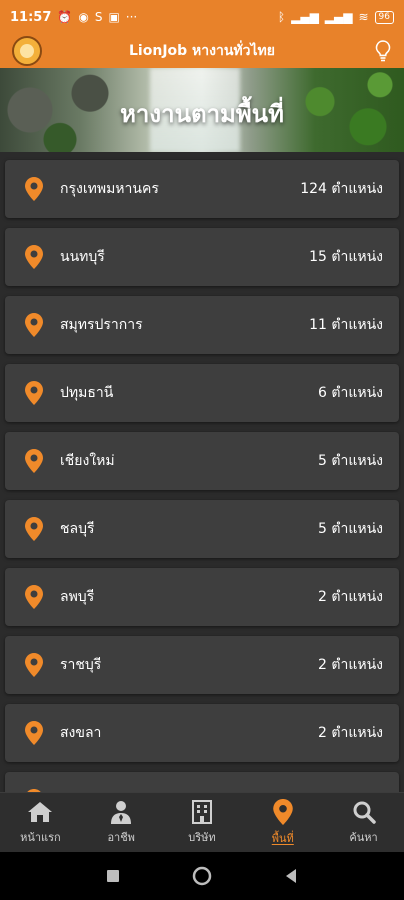  I want to click on province-name: สงขลา, so click(81, 733).